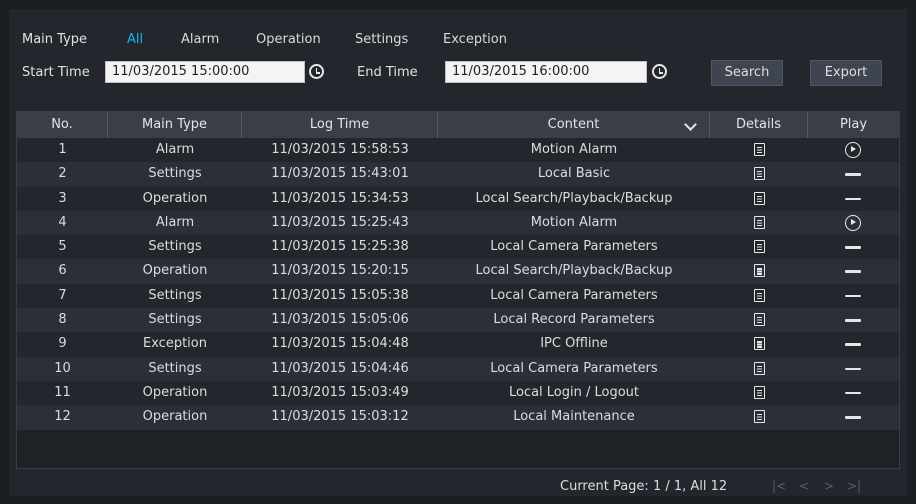 The height and width of the screenshot is (504, 916). I want to click on start-time-clock-icon, so click(316, 71).